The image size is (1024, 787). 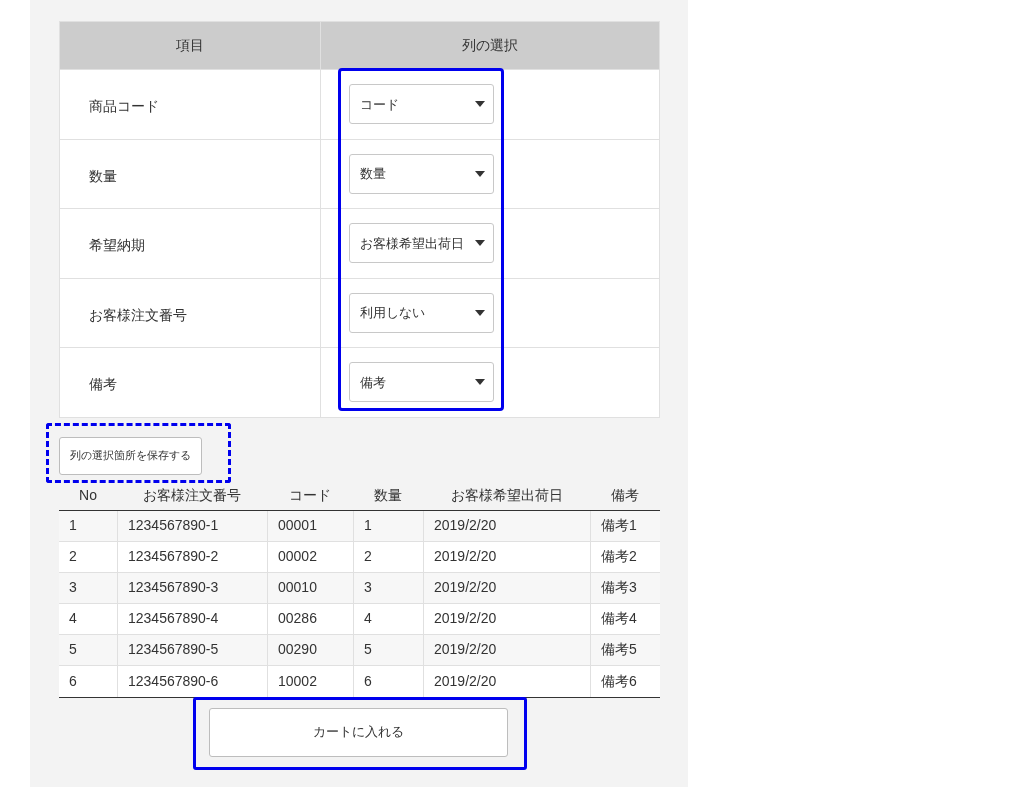 I want to click on column-header: お客様希望出荷日, so click(x=506, y=495).